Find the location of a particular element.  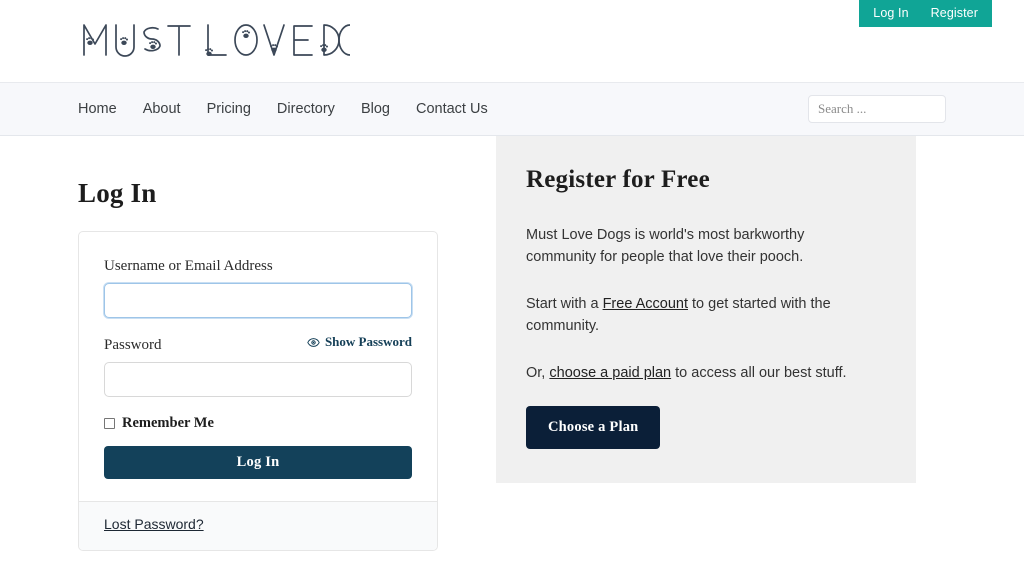

free-account-link: Free Account is located at coordinates (645, 304).